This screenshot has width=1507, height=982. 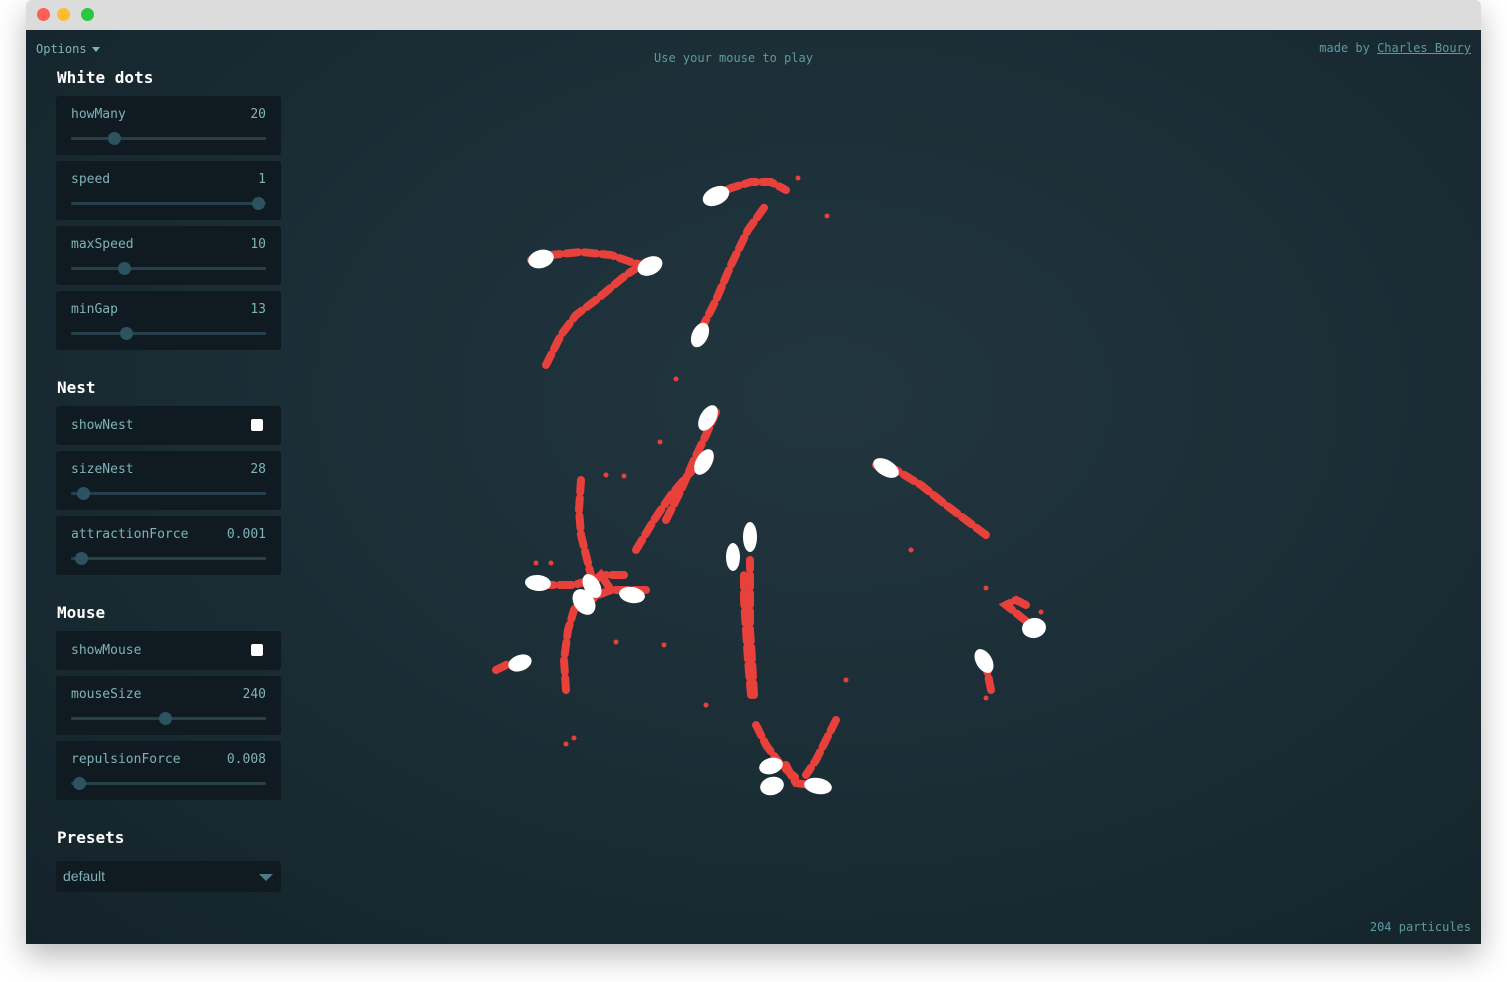 I want to click on speed-track, so click(x=168, y=203).